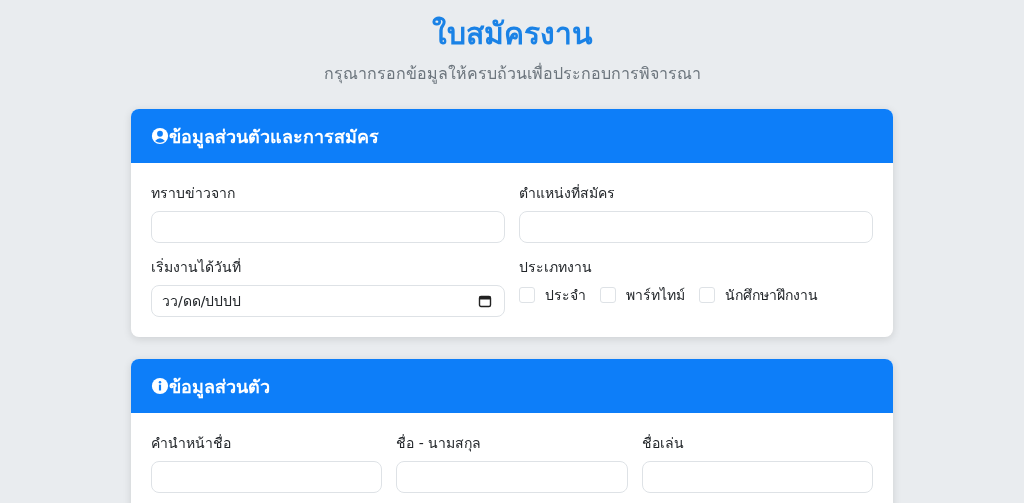 This screenshot has height=503, width=1024. What do you see at coordinates (567, 193) in the screenshot?
I see `field-label: ตำแหน่งที่สมัคร` at bounding box center [567, 193].